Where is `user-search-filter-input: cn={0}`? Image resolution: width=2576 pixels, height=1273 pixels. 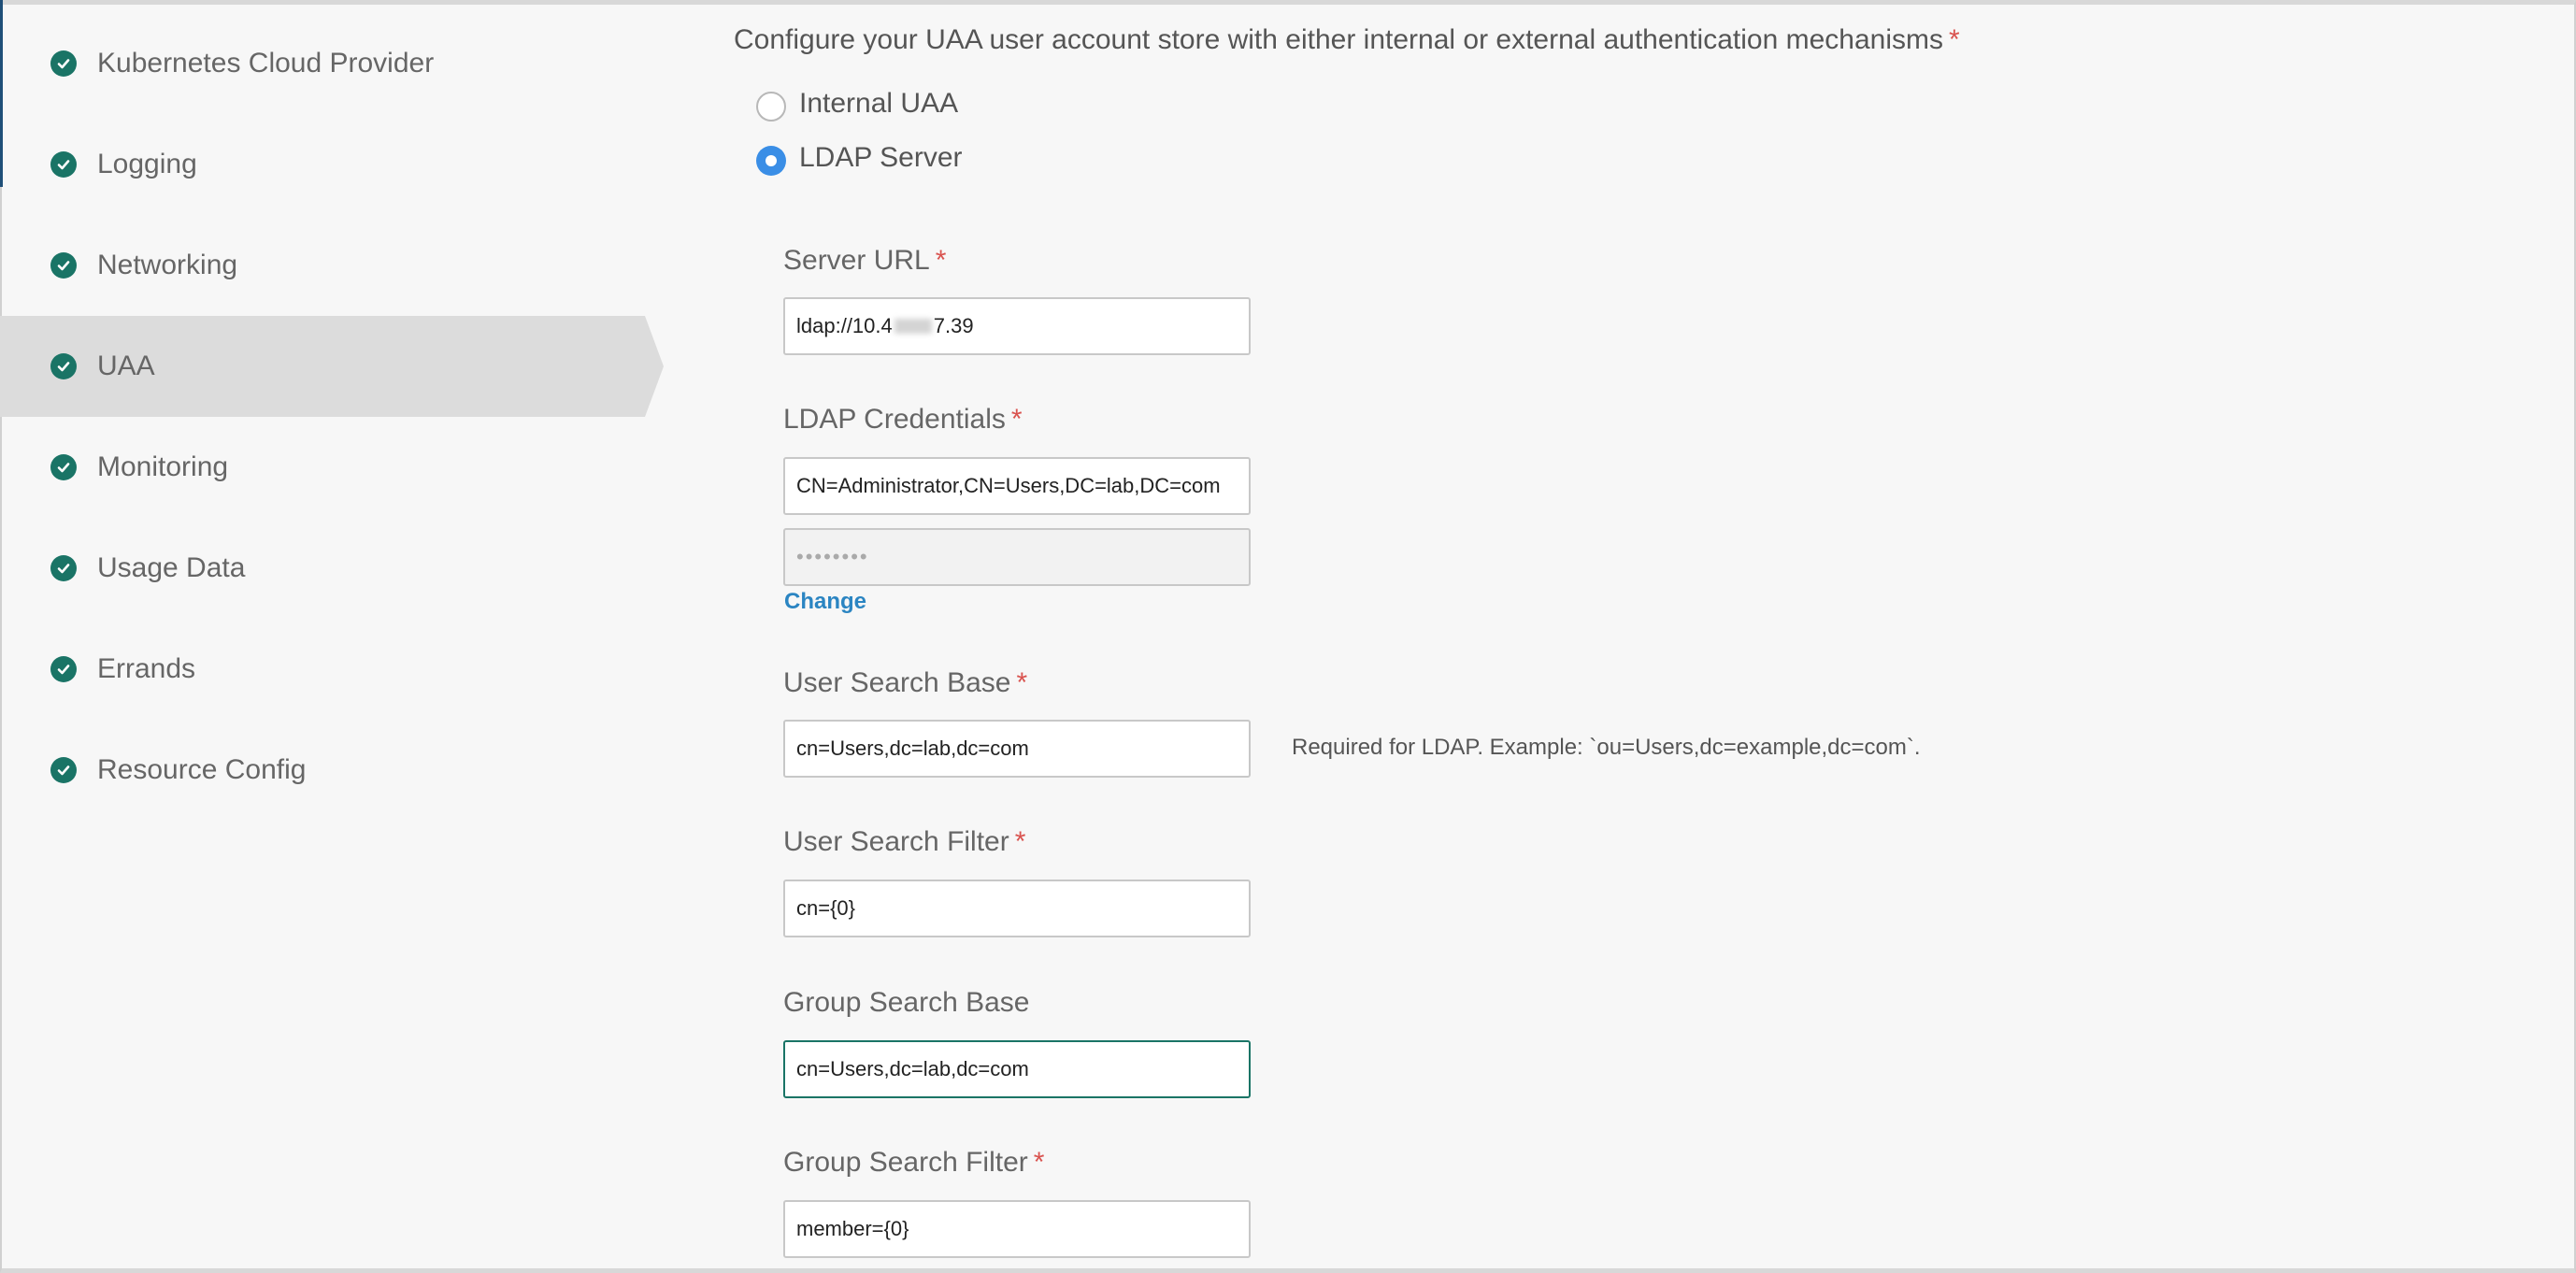
user-search-filter-input: cn={0} is located at coordinates (1017, 909).